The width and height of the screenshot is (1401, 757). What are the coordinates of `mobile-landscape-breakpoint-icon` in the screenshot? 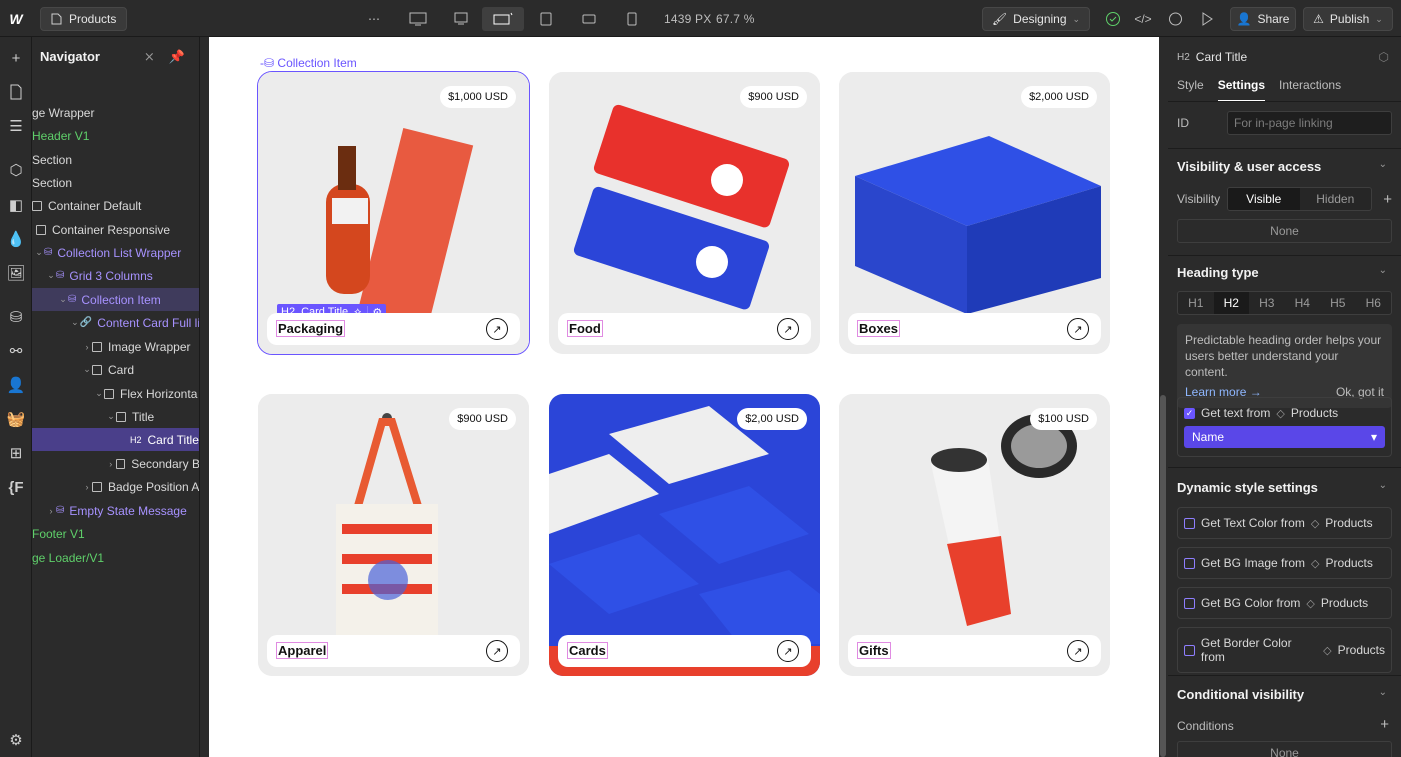 It's located at (589, 19).